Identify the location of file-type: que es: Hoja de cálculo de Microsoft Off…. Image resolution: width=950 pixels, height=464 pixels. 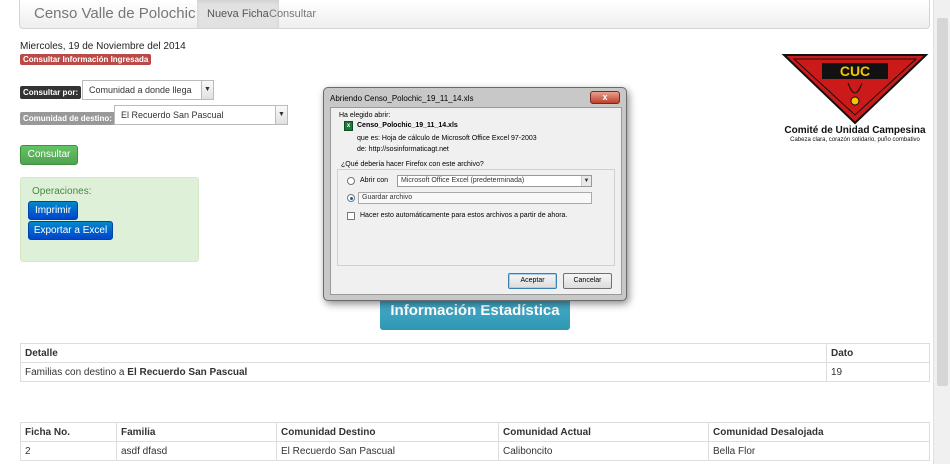
(447, 138).